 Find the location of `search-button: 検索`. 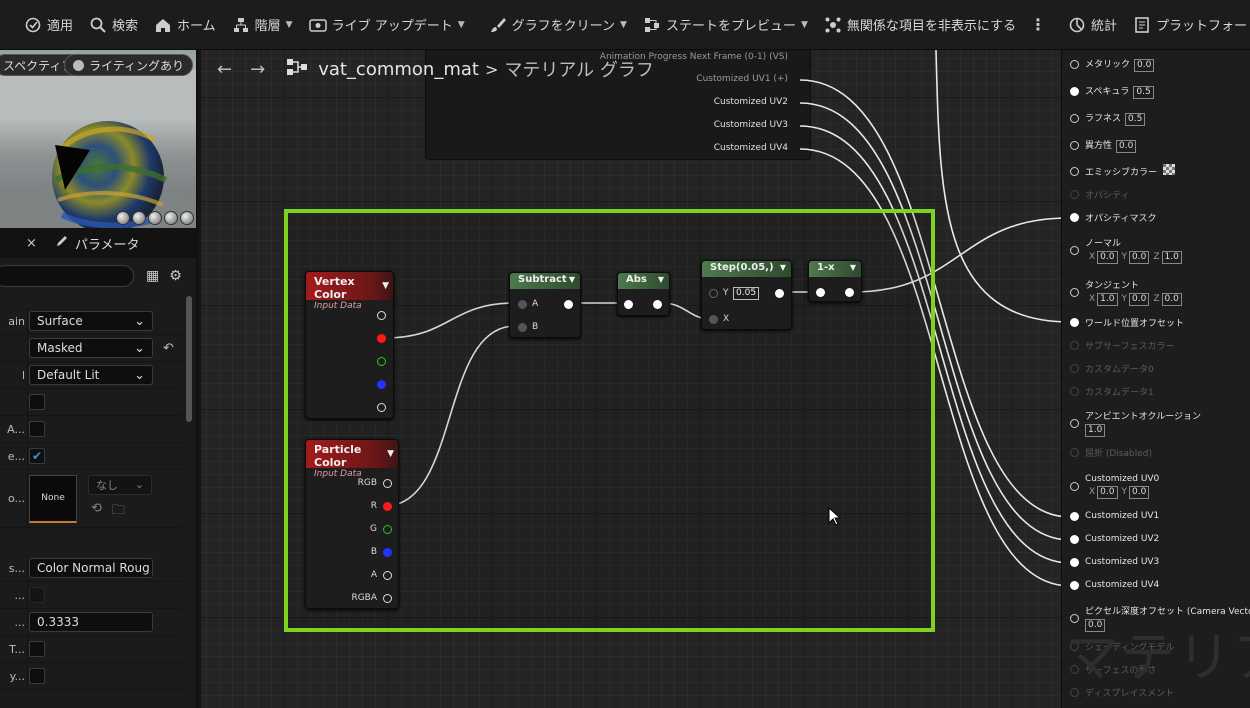

search-button: 検索 is located at coordinates (113, 24).